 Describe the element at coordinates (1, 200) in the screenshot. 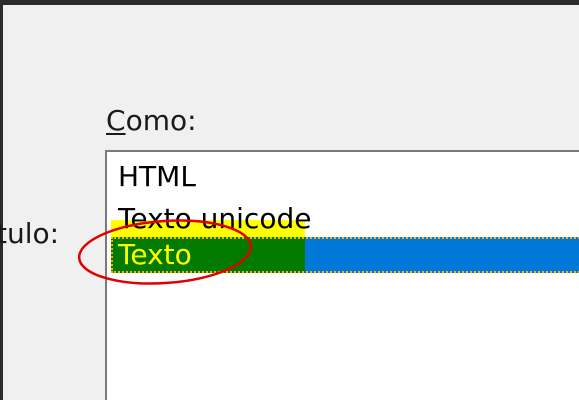

I see `window-frame-left` at that location.